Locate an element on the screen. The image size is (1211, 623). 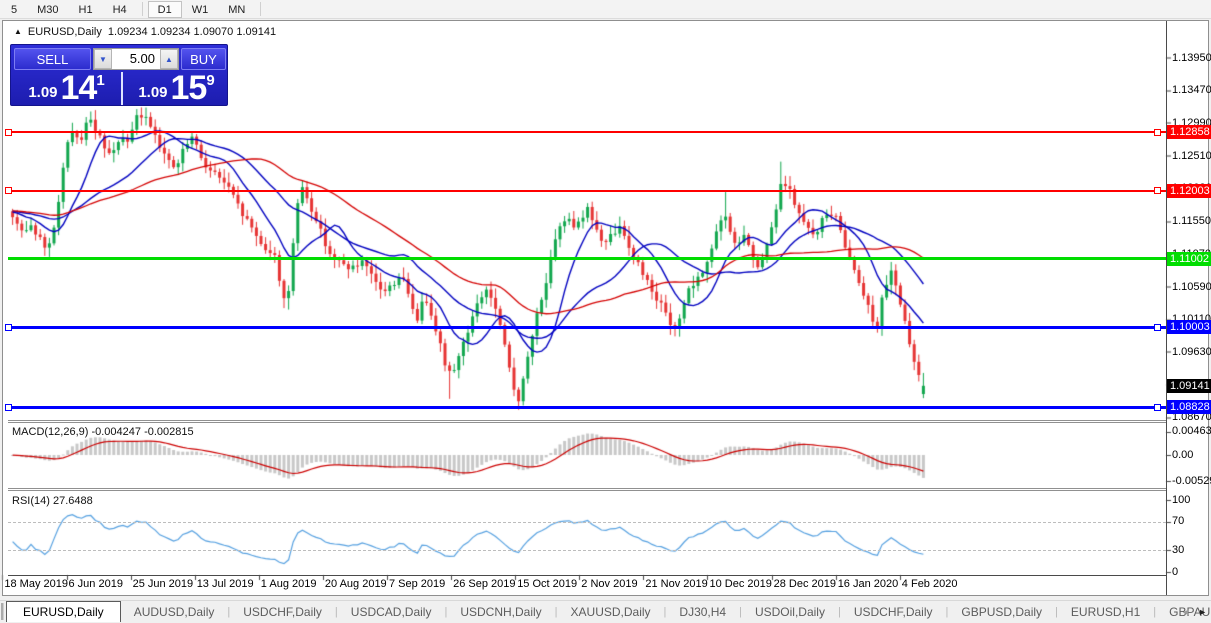
buy-price-display: 1.09 15 9 is located at coordinates (176, 88).